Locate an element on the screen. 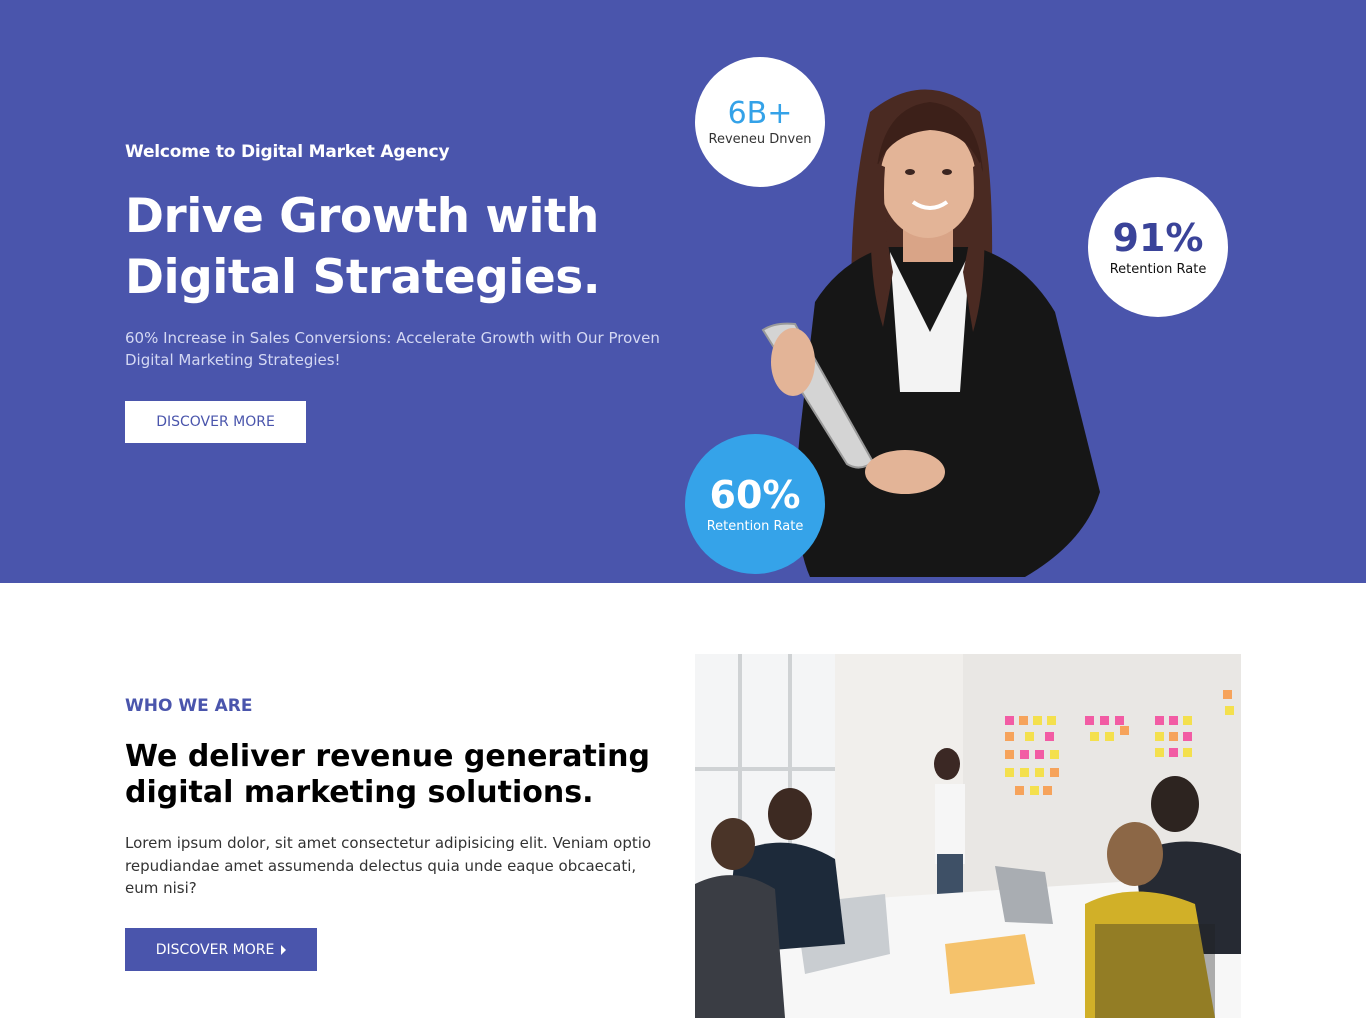  revenue-stat-value: 6B+ is located at coordinates (760, 113).